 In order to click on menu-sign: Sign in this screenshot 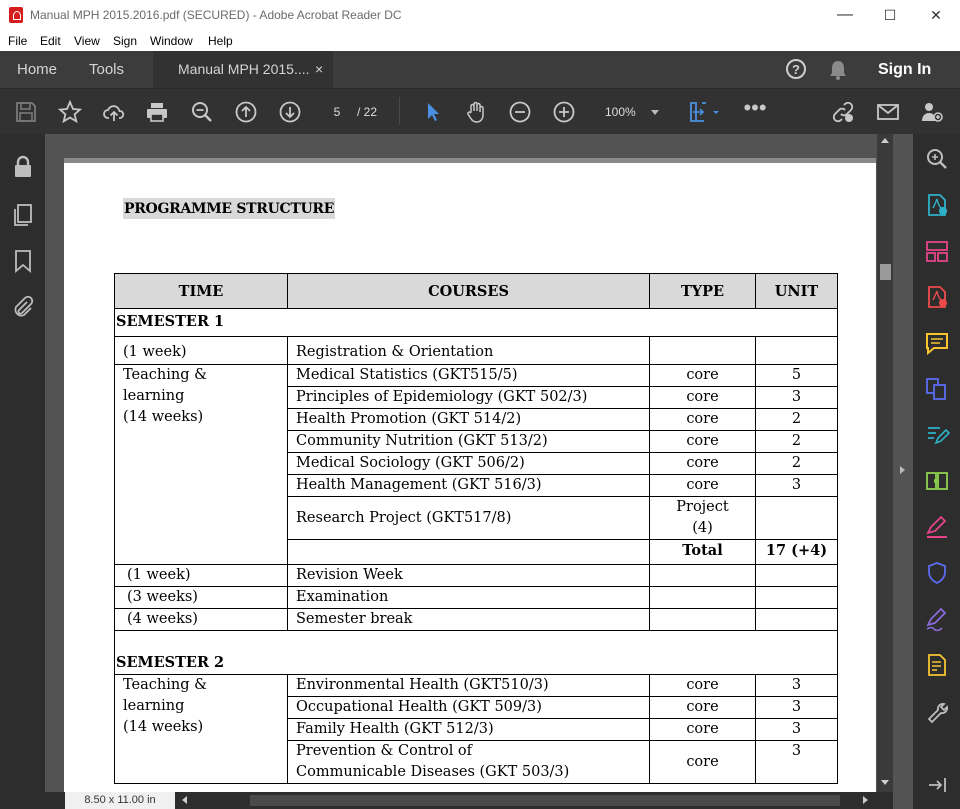, I will do `click(125, 41)`.